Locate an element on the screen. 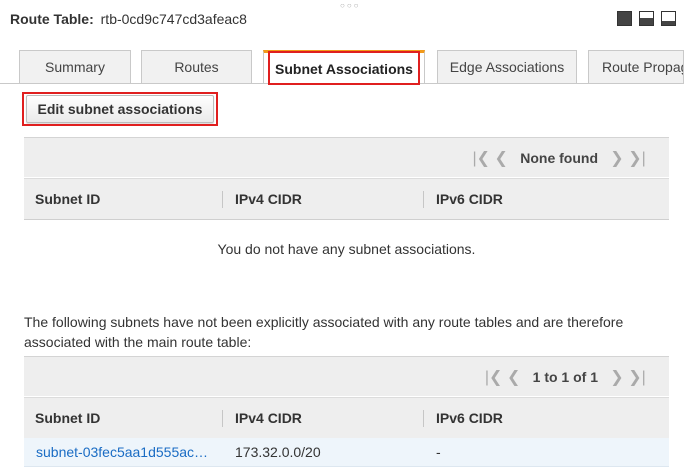 The width and height of the screenshot is (684, 475). table-row: subnet-03fec5aa1d555ac… 173.32.0.0/20 - is located at coordinates (346, 452).